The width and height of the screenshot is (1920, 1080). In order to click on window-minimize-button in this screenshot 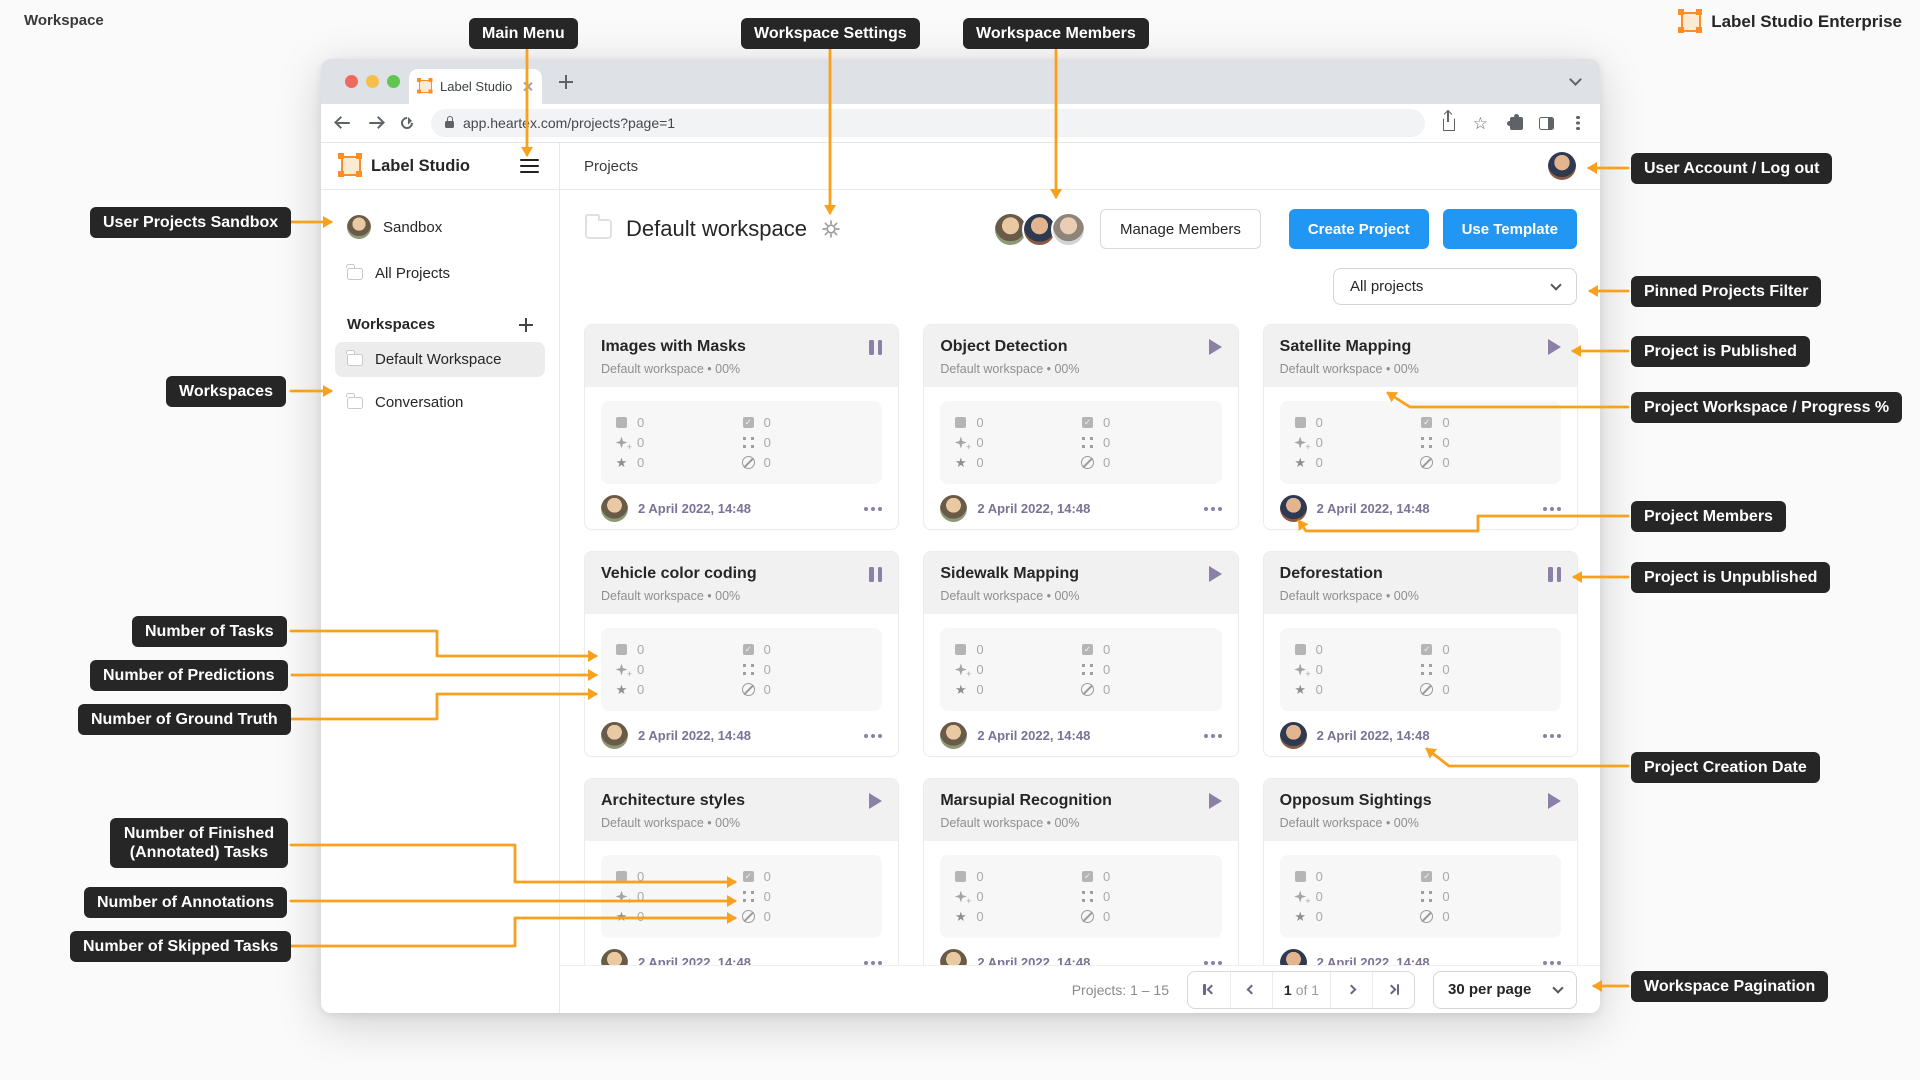, I will do `click(372, 81)`.